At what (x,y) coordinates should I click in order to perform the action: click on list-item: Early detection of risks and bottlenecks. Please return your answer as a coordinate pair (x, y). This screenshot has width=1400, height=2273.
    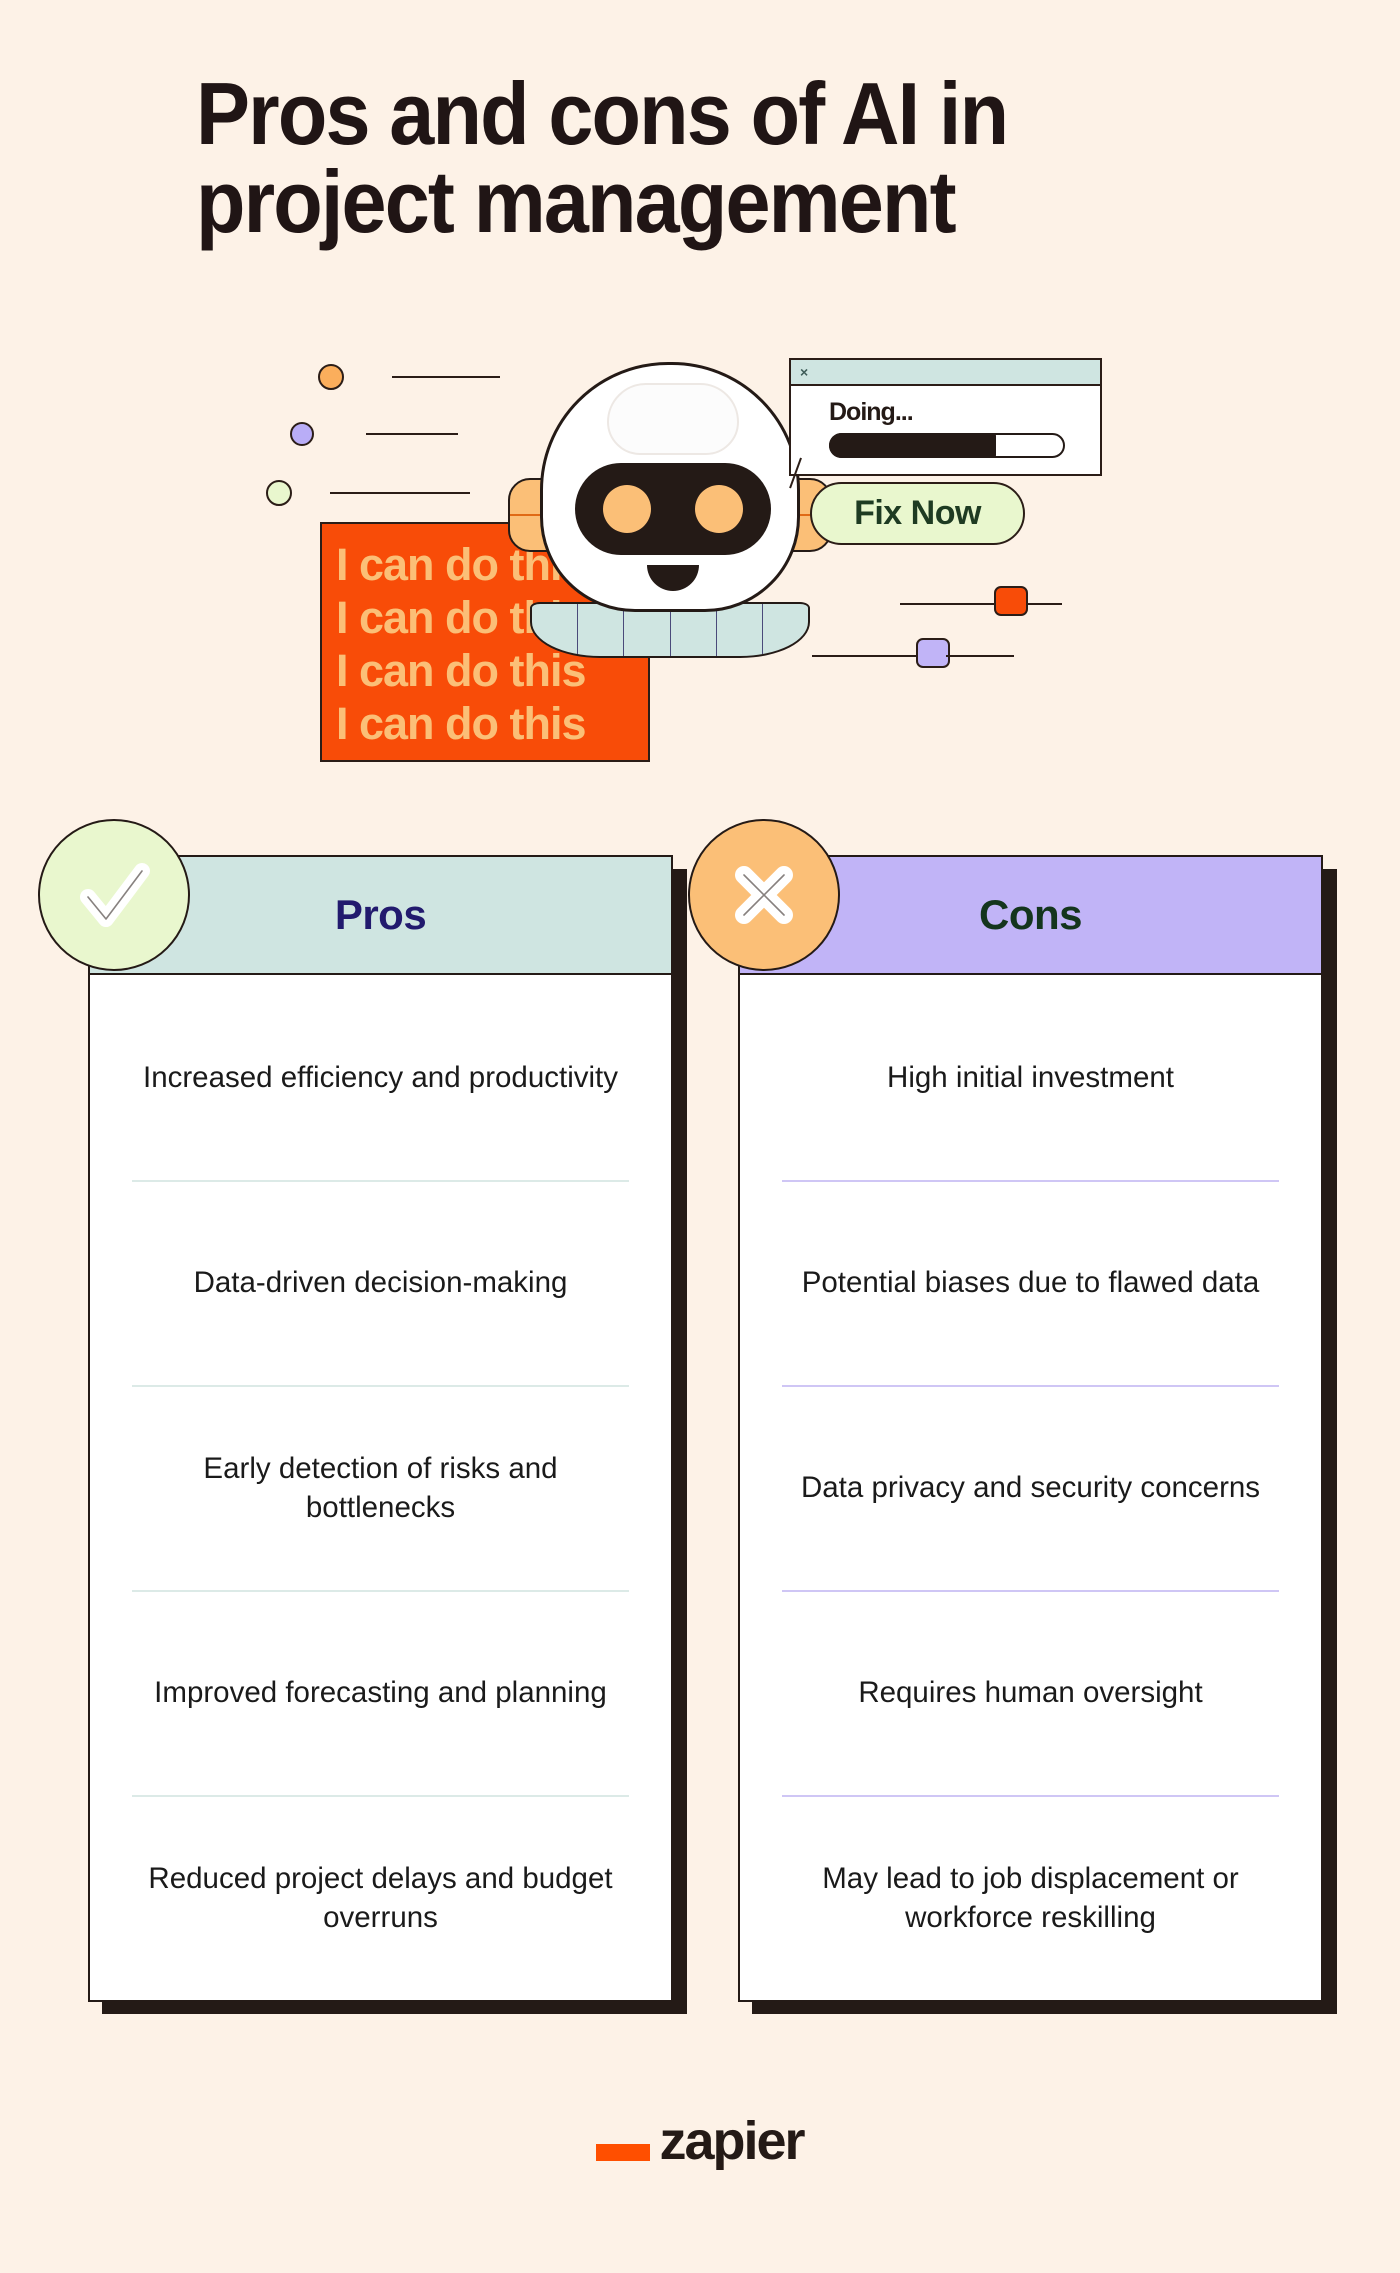
    Looking at the image, I should click on (380, 1487).